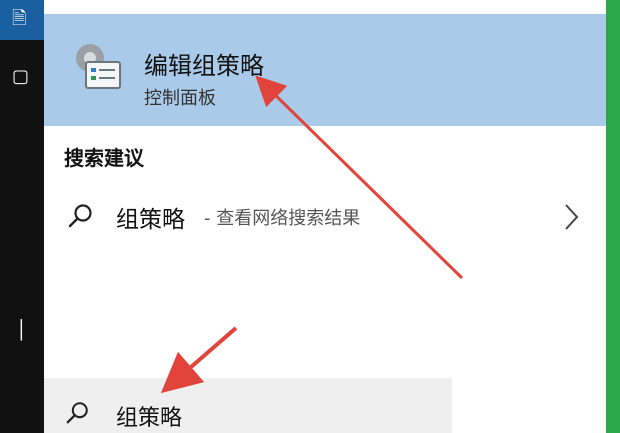  What do you see at coordinates (21, 330) in the screenshot?
I see `rail-icon-power: │` at bounding box center [21, 330].